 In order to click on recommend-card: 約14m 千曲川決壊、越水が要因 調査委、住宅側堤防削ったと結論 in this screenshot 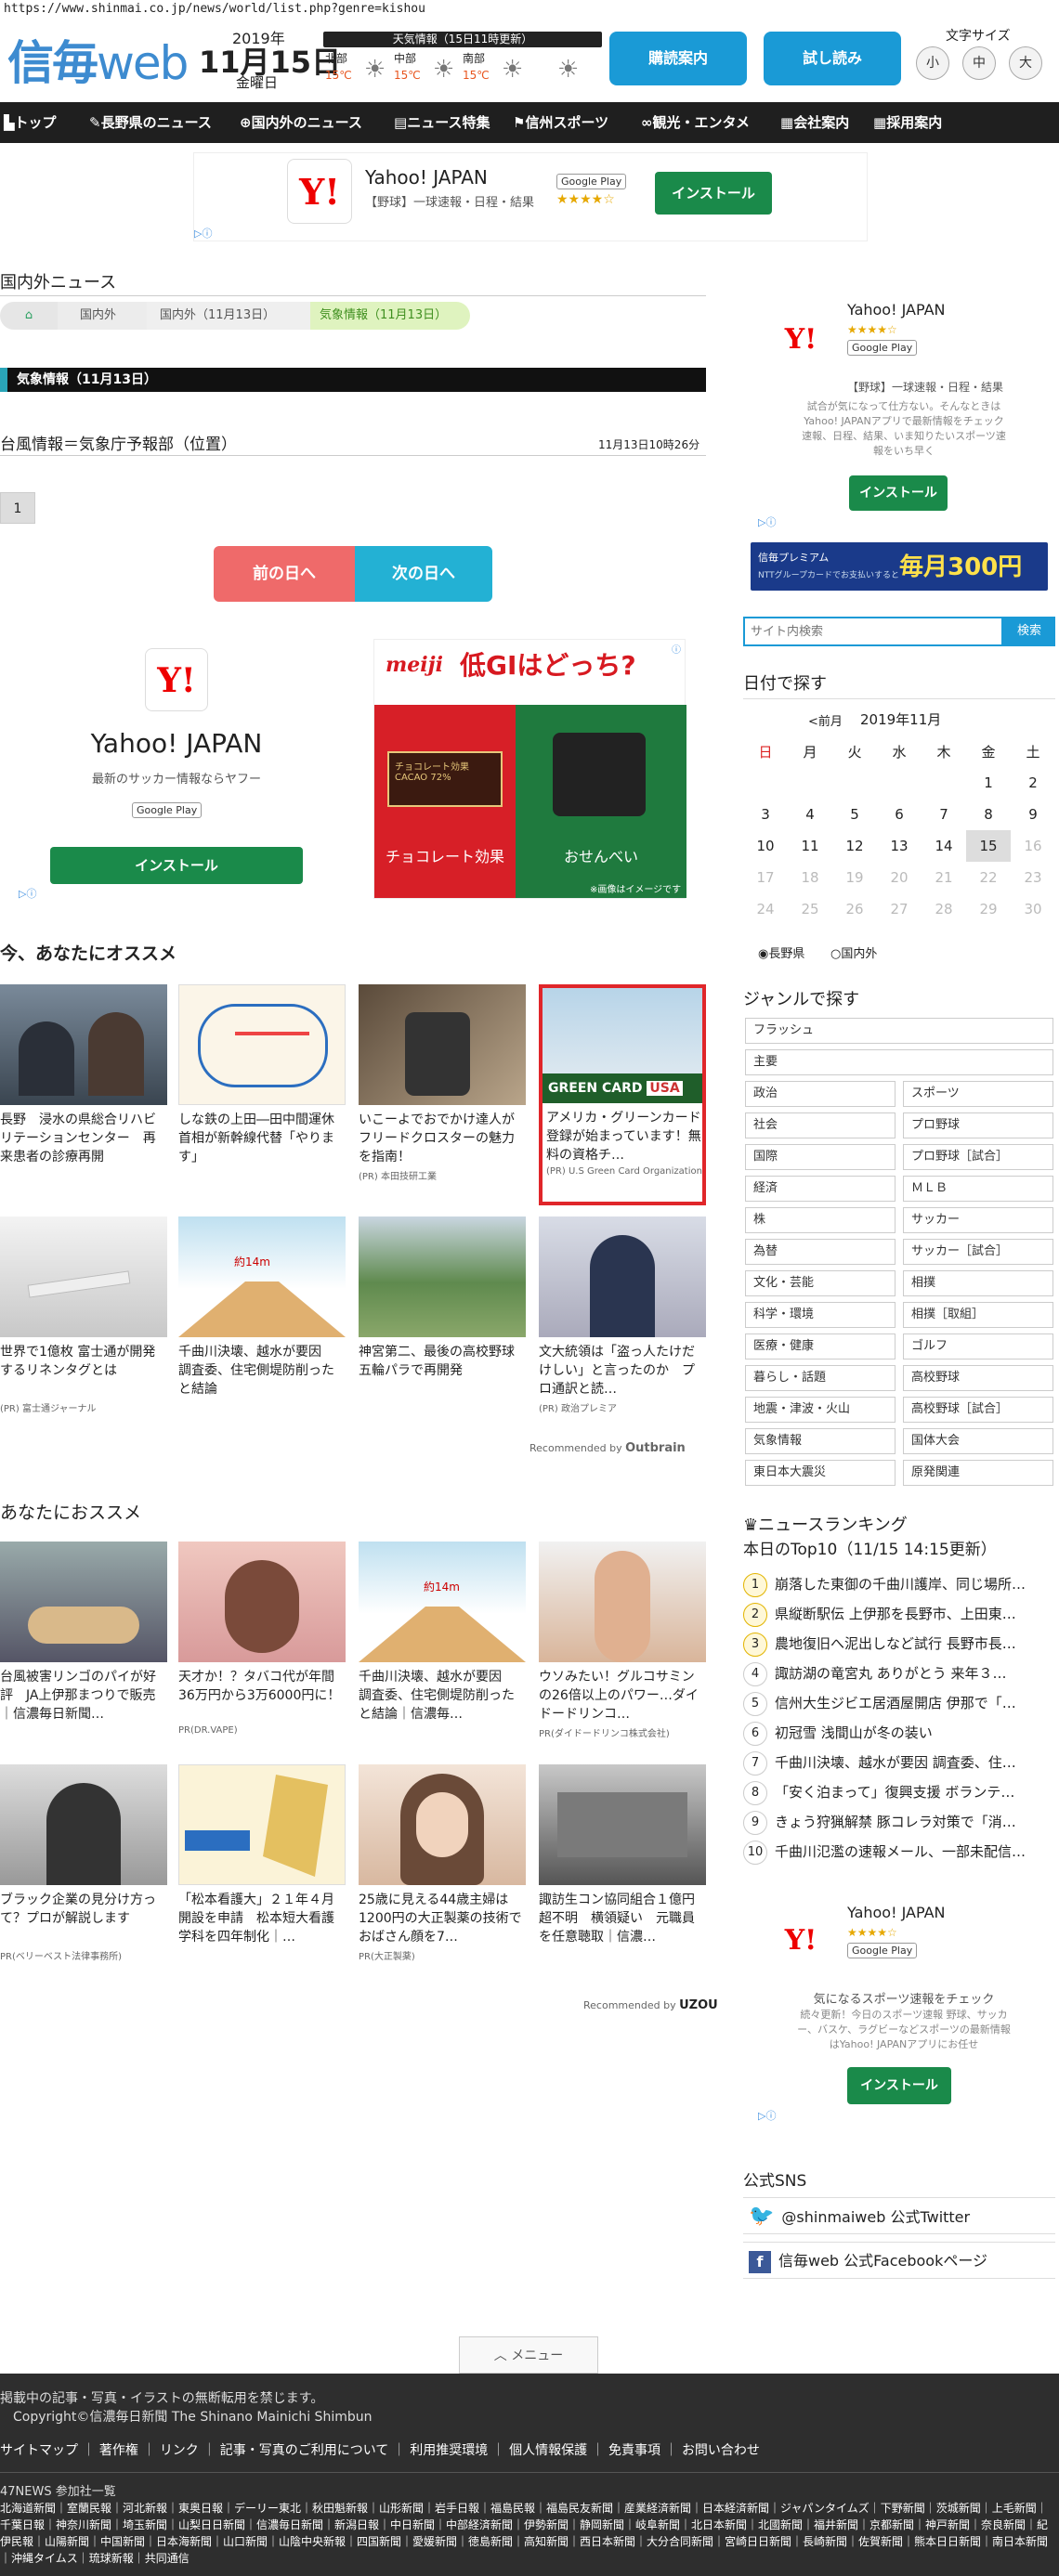, I will do `click(262, 1307)`.